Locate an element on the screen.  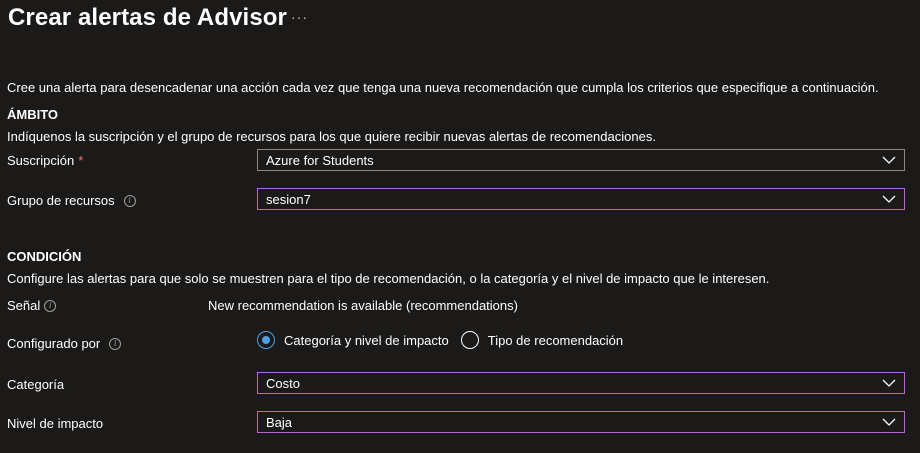
subscription-value: Azure for Students is located at coordinates (320, 160).